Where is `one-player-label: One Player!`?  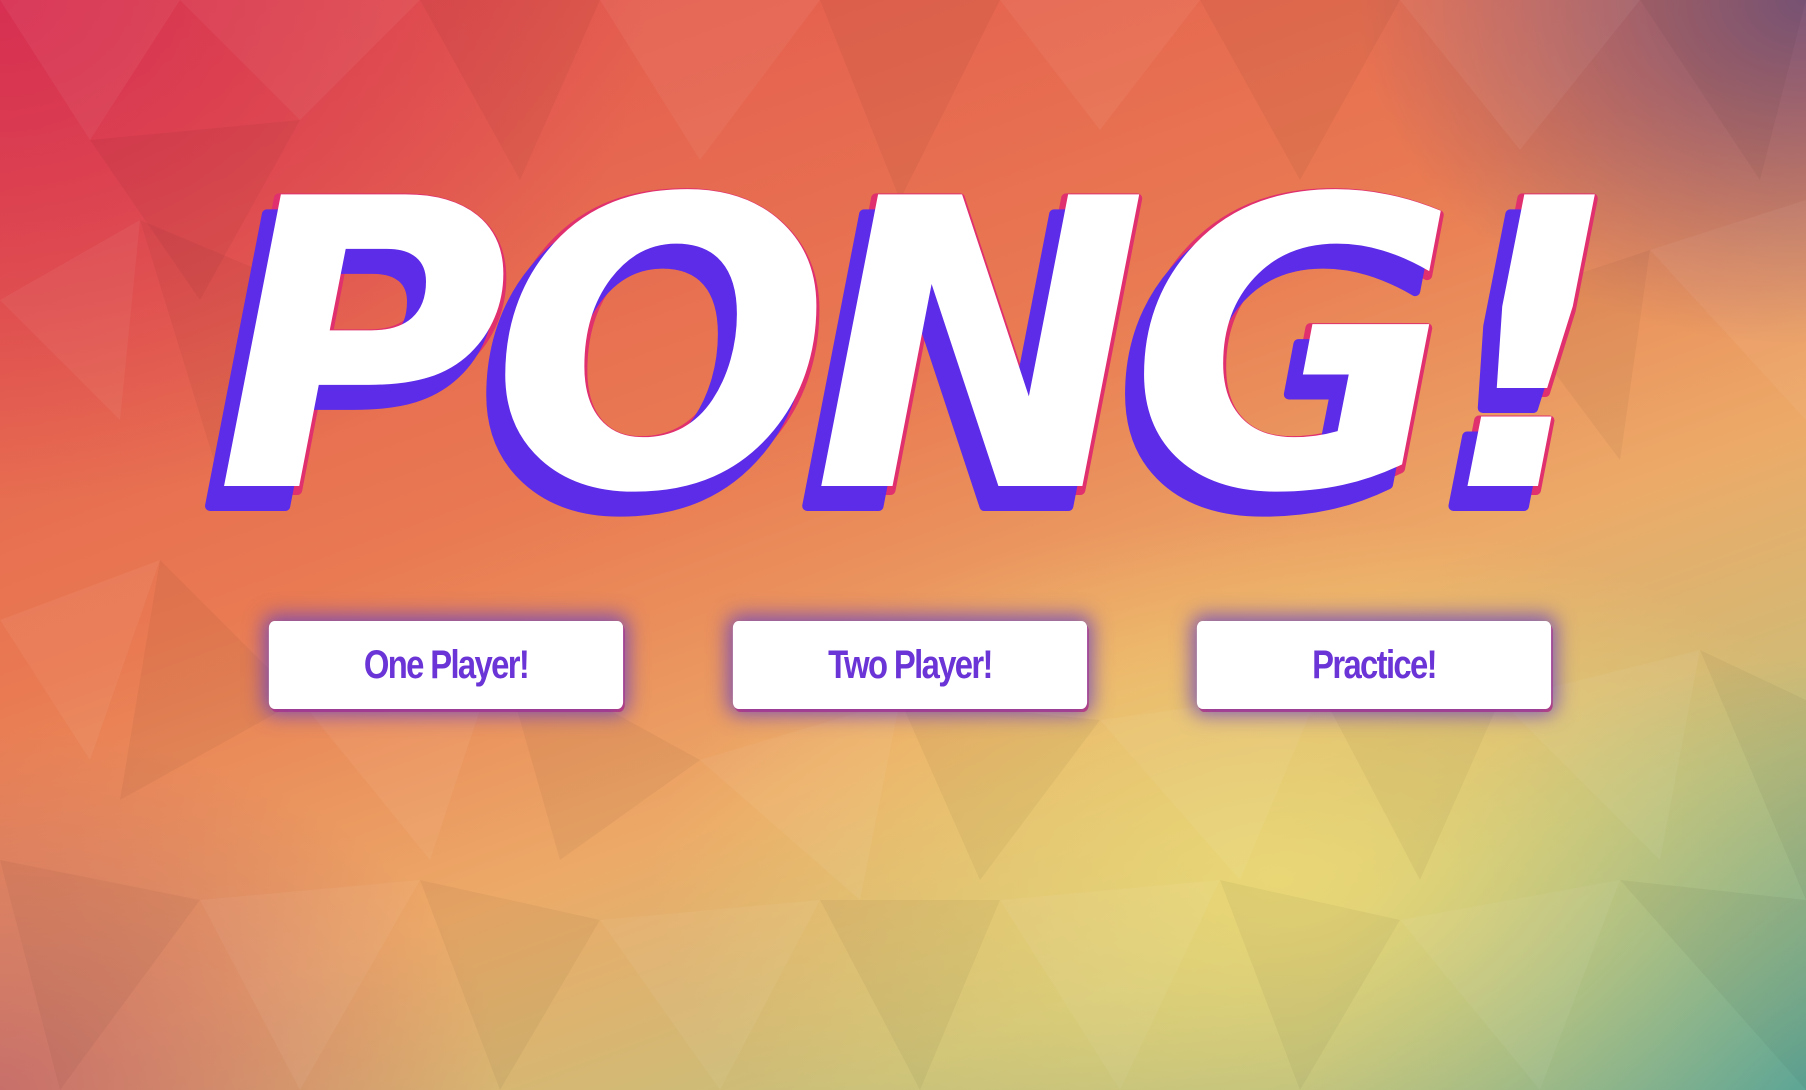
one-player-label: One Player! is located at coordinates (446, 664).